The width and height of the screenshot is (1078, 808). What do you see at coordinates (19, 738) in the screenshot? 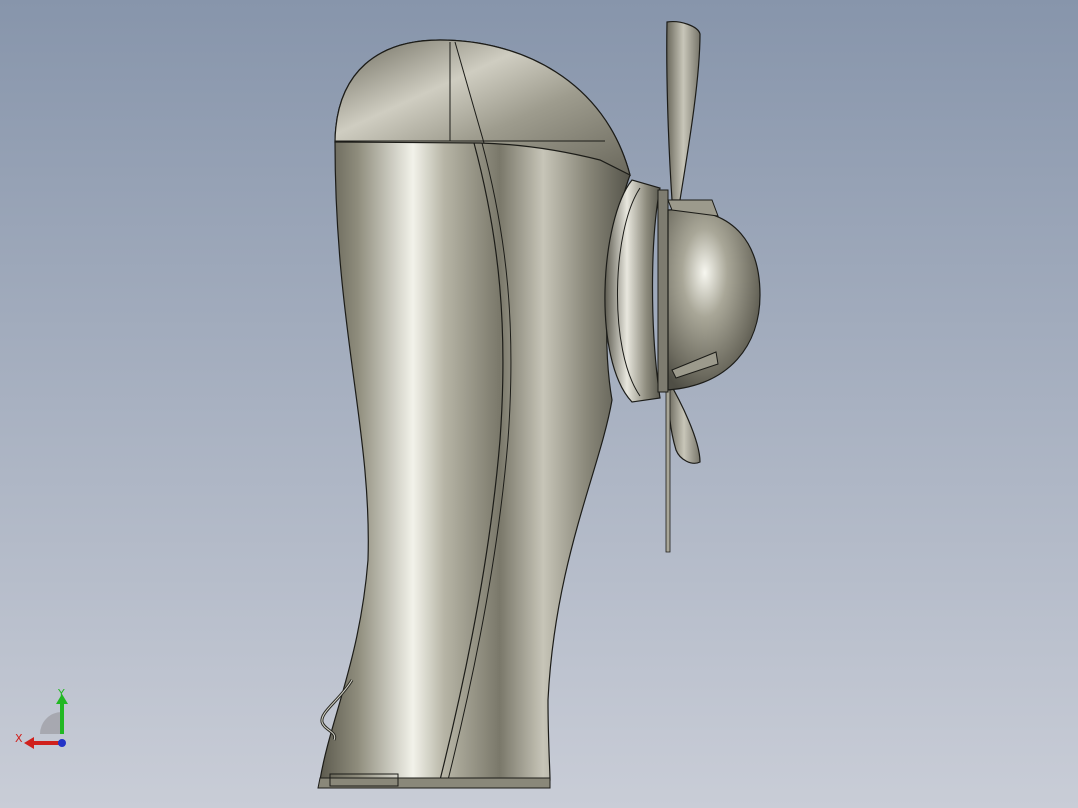
I see `triad-x-label: X` at bounding box center [19, 738].